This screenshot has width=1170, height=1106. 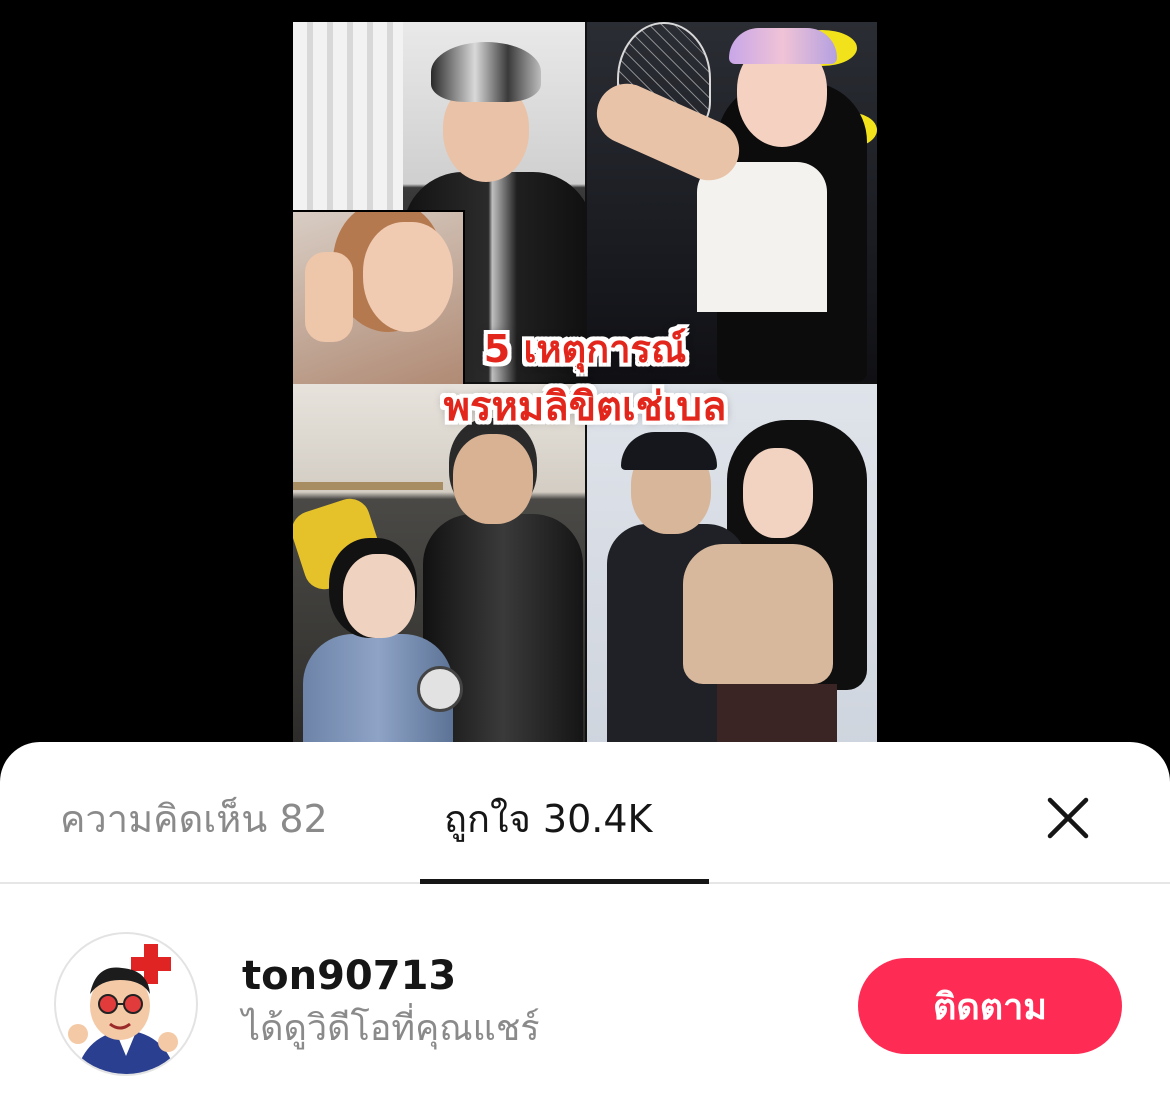 What do you see at coordinates (564, 881) in the screenshot?
I see `active-tab-indicator` at bounding box center [564, 881].